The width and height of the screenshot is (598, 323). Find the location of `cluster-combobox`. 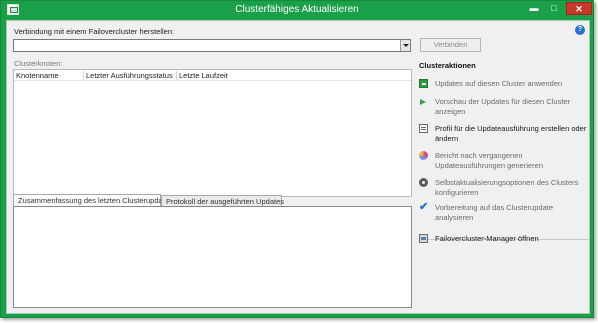

cluster-combobox is located at coordinates (212, 45).